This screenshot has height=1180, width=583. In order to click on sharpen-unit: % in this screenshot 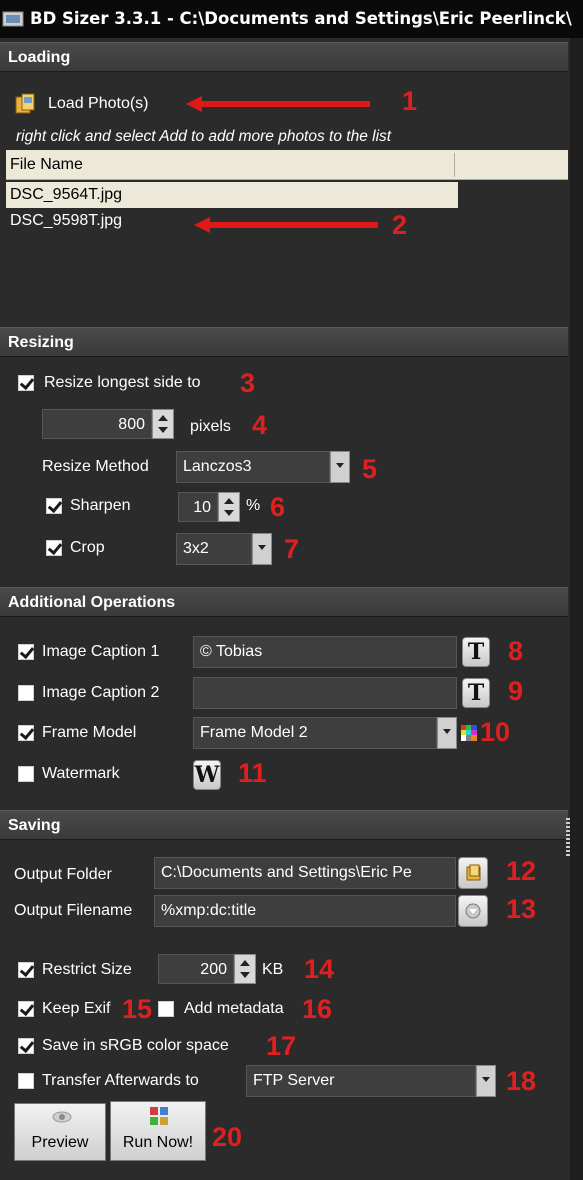, I will do `click(253, 505)`.